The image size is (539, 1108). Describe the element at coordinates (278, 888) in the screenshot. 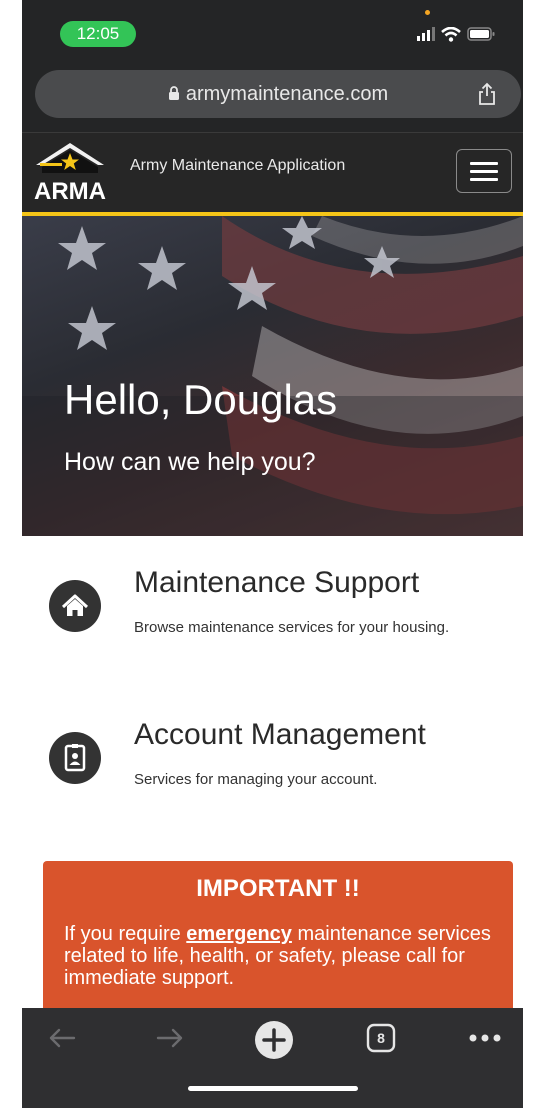

I see `alert-title: IMPORTANT !!` at that location.